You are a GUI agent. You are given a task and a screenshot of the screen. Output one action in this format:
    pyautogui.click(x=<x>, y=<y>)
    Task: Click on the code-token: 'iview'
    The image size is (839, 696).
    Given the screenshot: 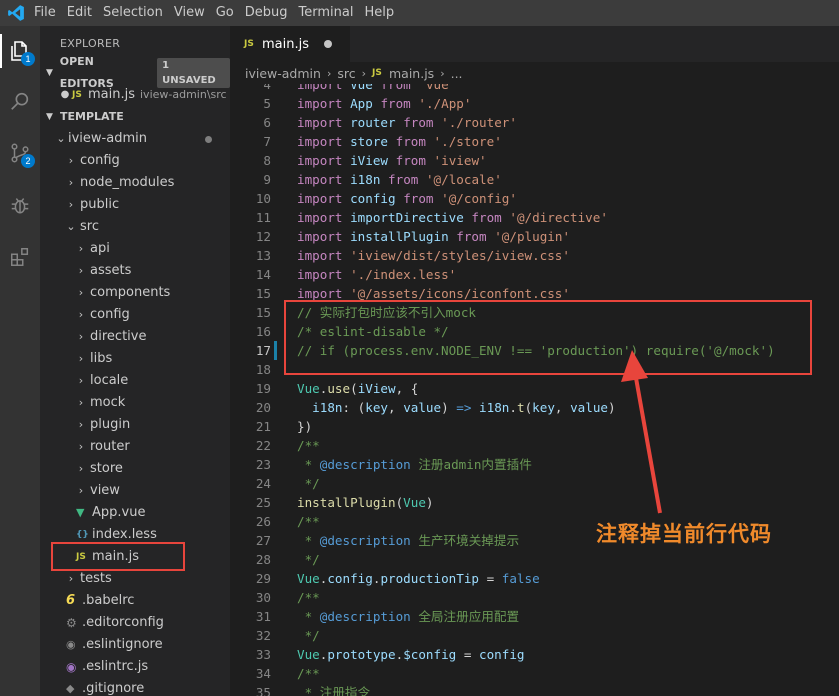 What is the action you would take?
    pyautogui.click(x=460, y=160)
    